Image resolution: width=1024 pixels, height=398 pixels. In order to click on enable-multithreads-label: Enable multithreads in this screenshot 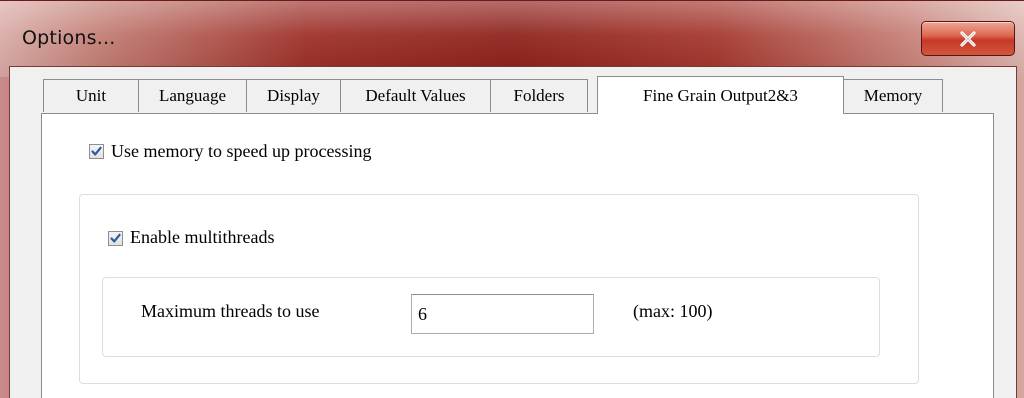, I will do `click(202, 237)`.